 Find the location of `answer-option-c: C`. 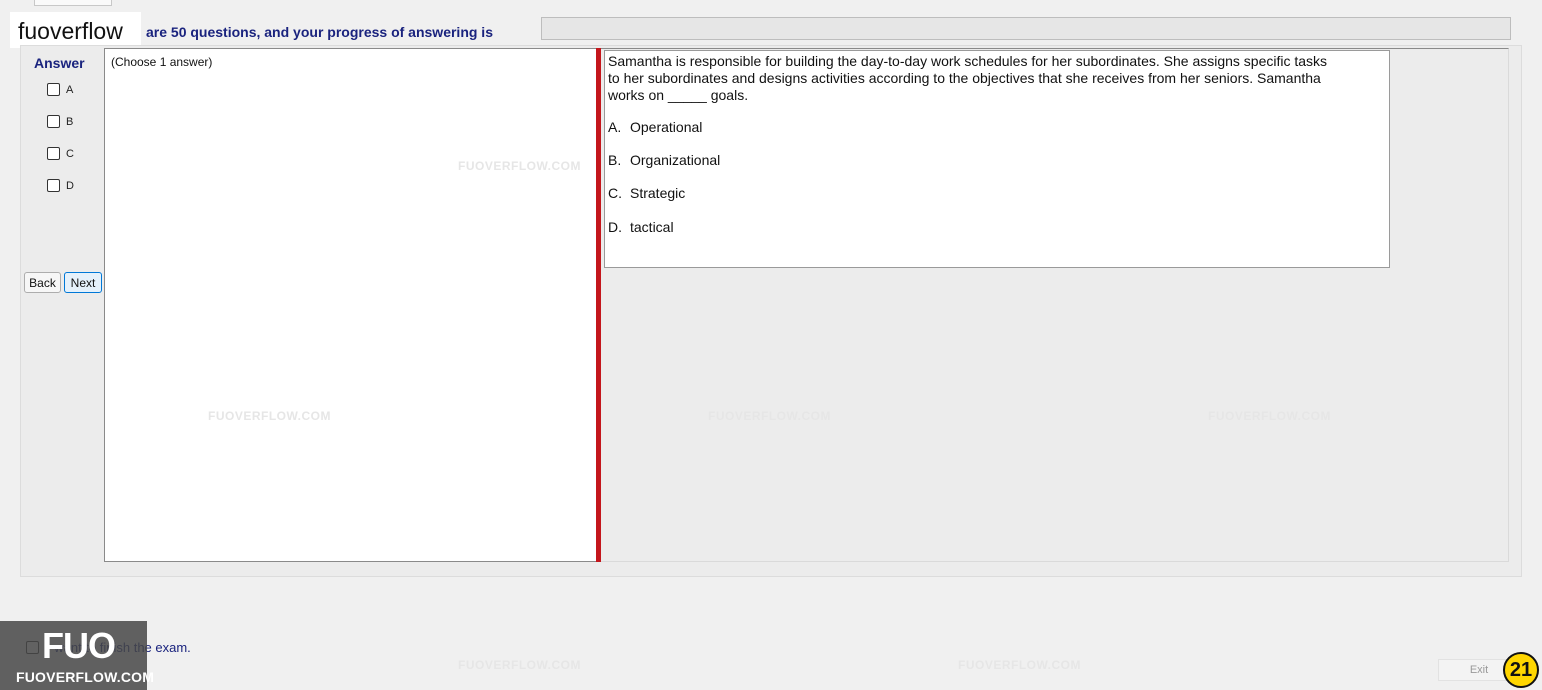

answer-option-c: C is located at coordinates (60, 153).